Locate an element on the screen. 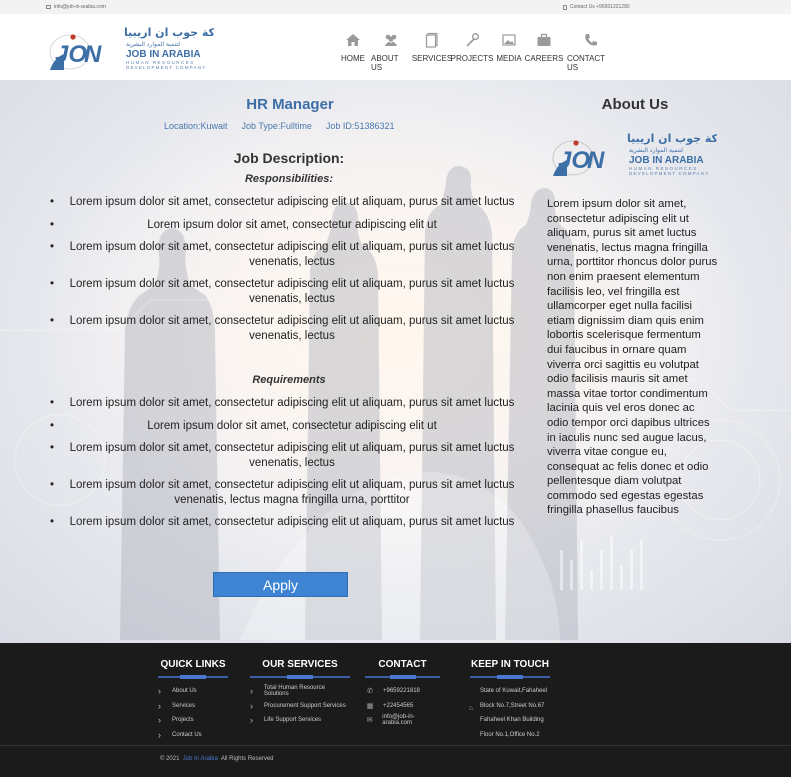 This screenshot has height=777, width=791. nav-media: MEDIA is located at coordinates (509, 52).